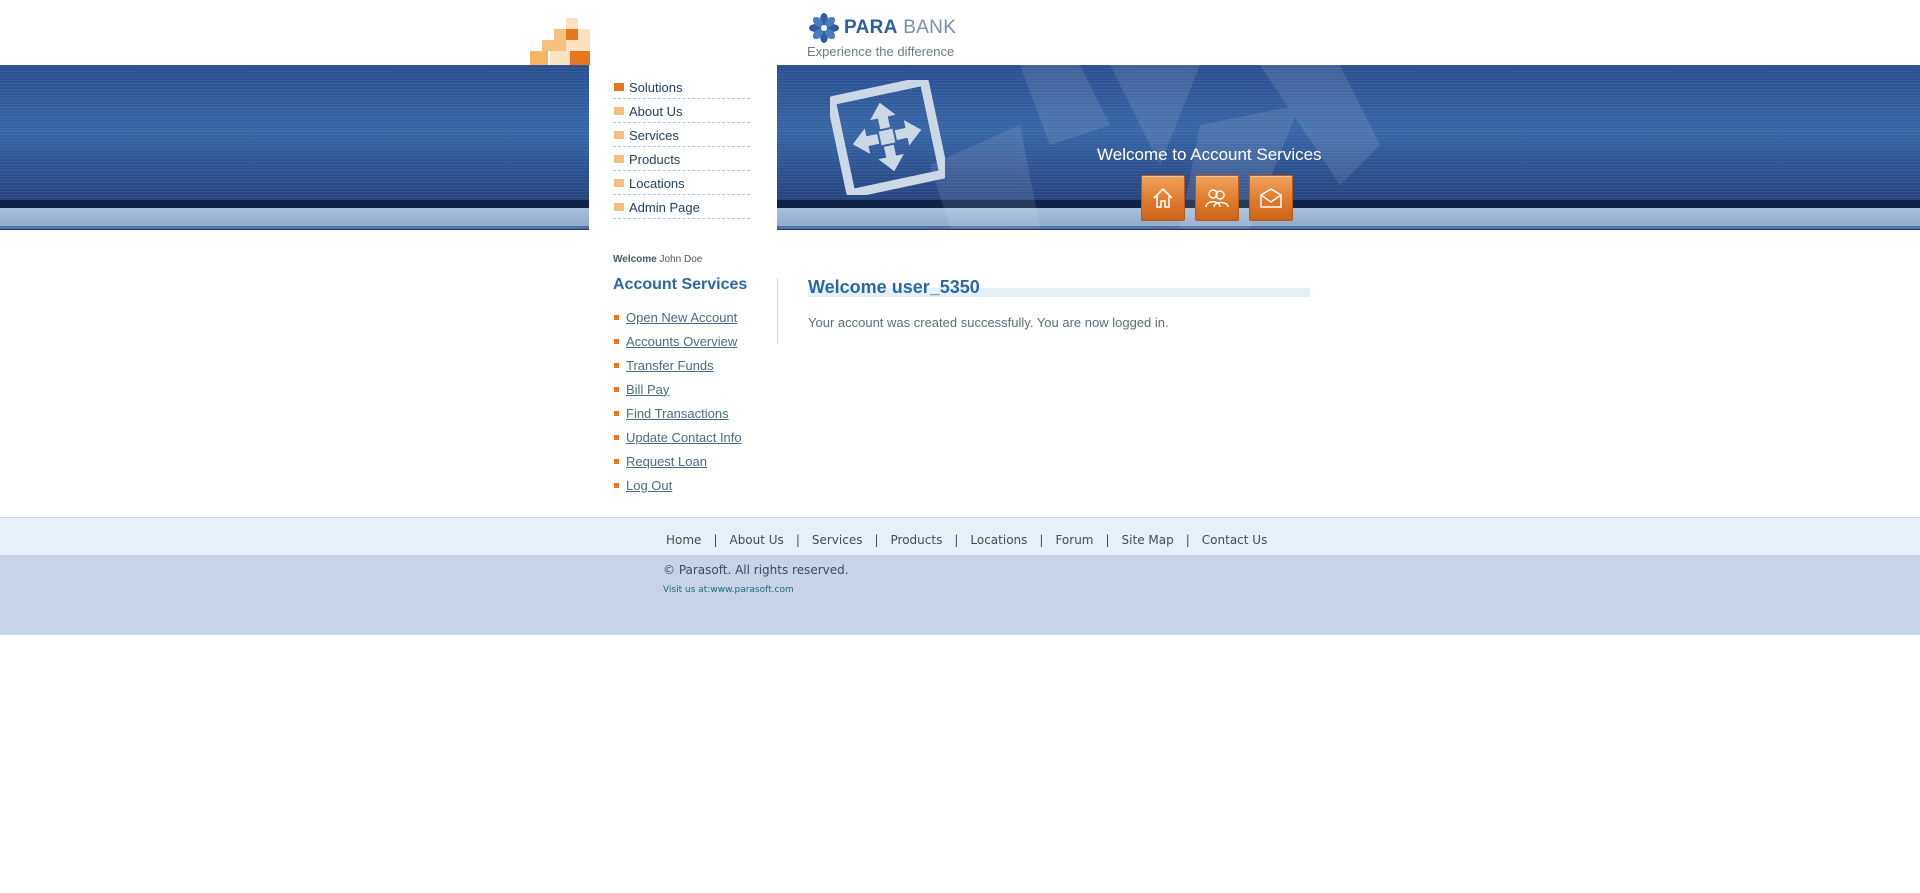 This screenshot has height=893, width=1920. I want to click on open-new-account-link: Open New Account, so click(681, 317).